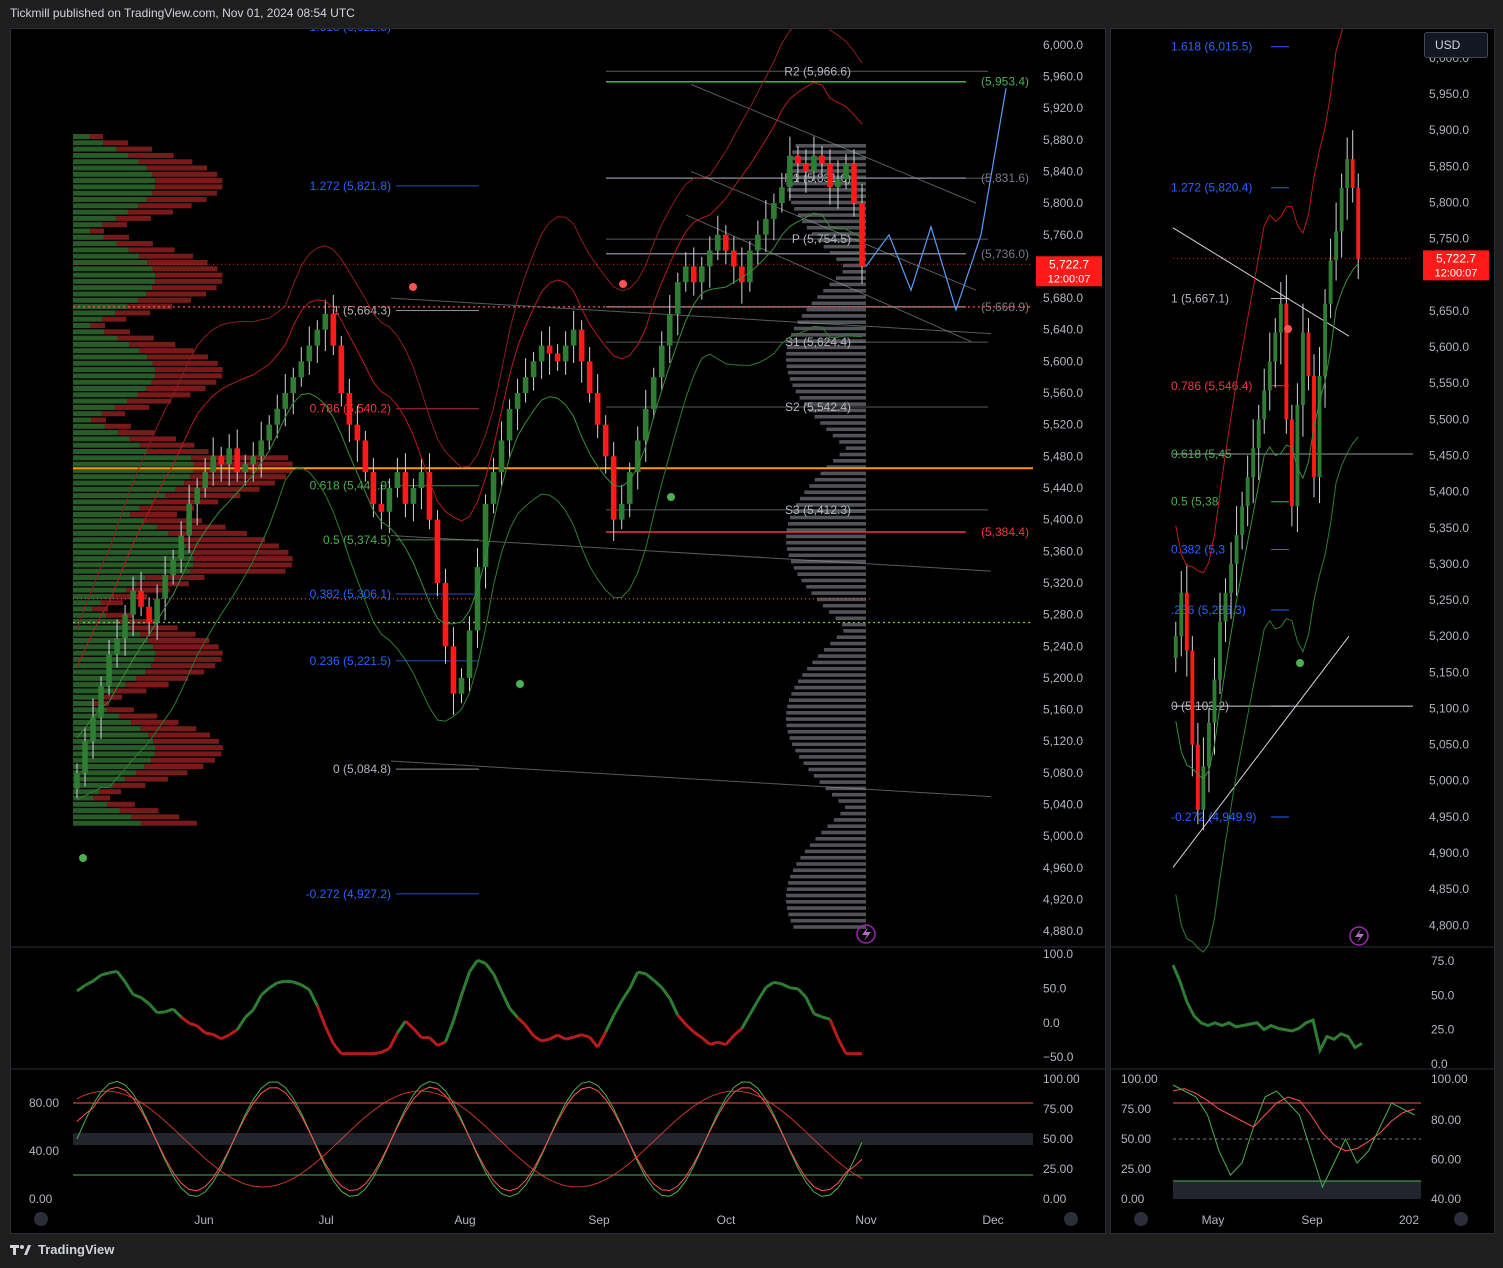 The width and height of the screenshot is (1503, 1268). I want to click on pivot-level-label: S1 (5,624.4), so click(818, 342).